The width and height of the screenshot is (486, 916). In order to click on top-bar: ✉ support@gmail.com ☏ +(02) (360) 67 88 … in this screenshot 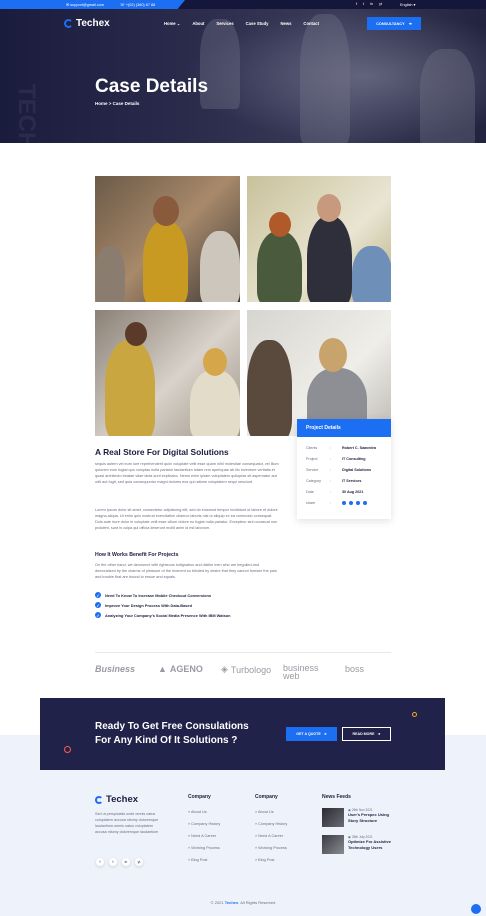, I will do `click(243, 4)`.